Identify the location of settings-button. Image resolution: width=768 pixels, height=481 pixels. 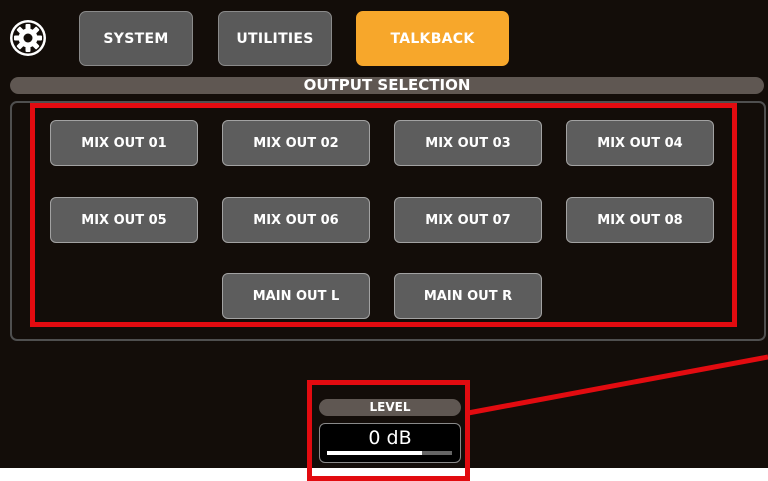
(28, 38).